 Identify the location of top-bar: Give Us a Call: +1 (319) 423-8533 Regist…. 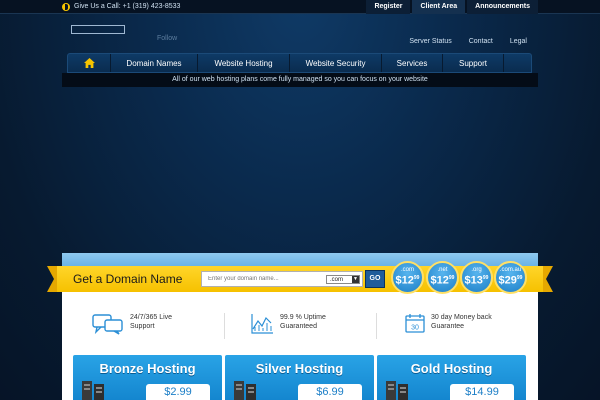
(300, 7).